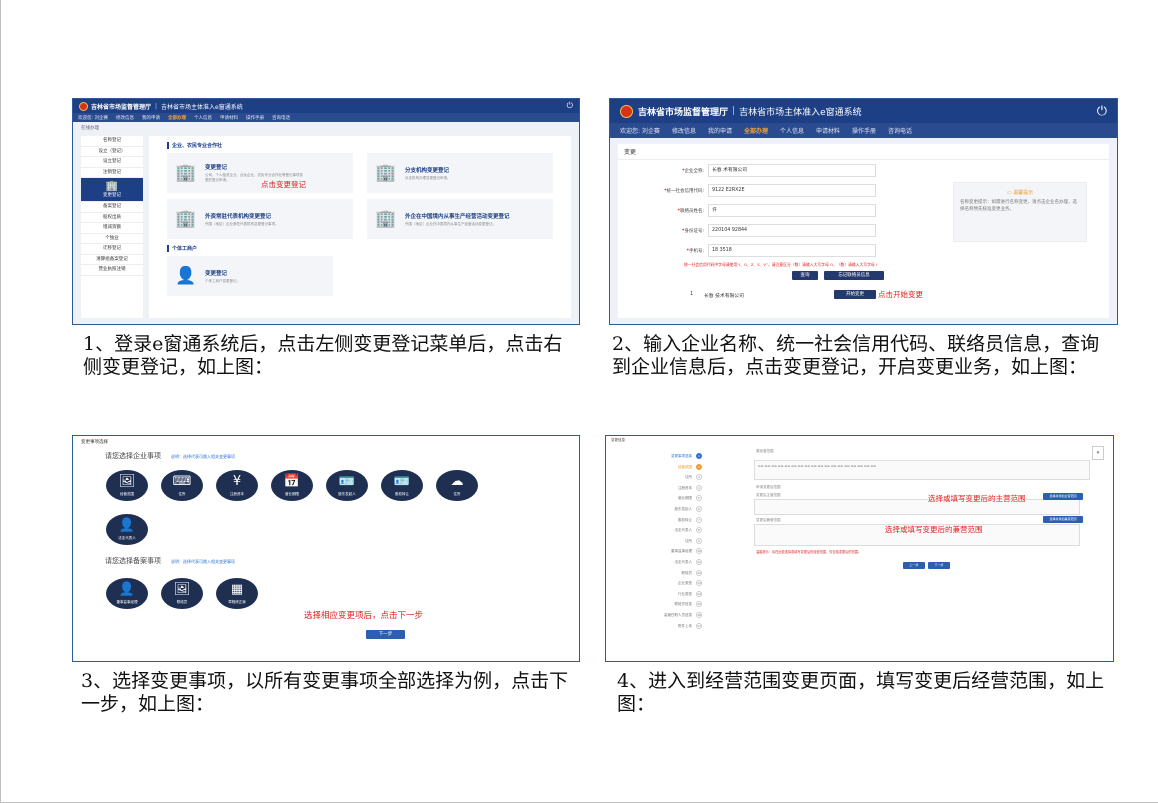 The height and width of the screenshot is (803, 1158). Describe the element at coordinates (934, 529) in the screenshot. I see `annotation-note: 选择或填写变更后的兼营范围` at that location.